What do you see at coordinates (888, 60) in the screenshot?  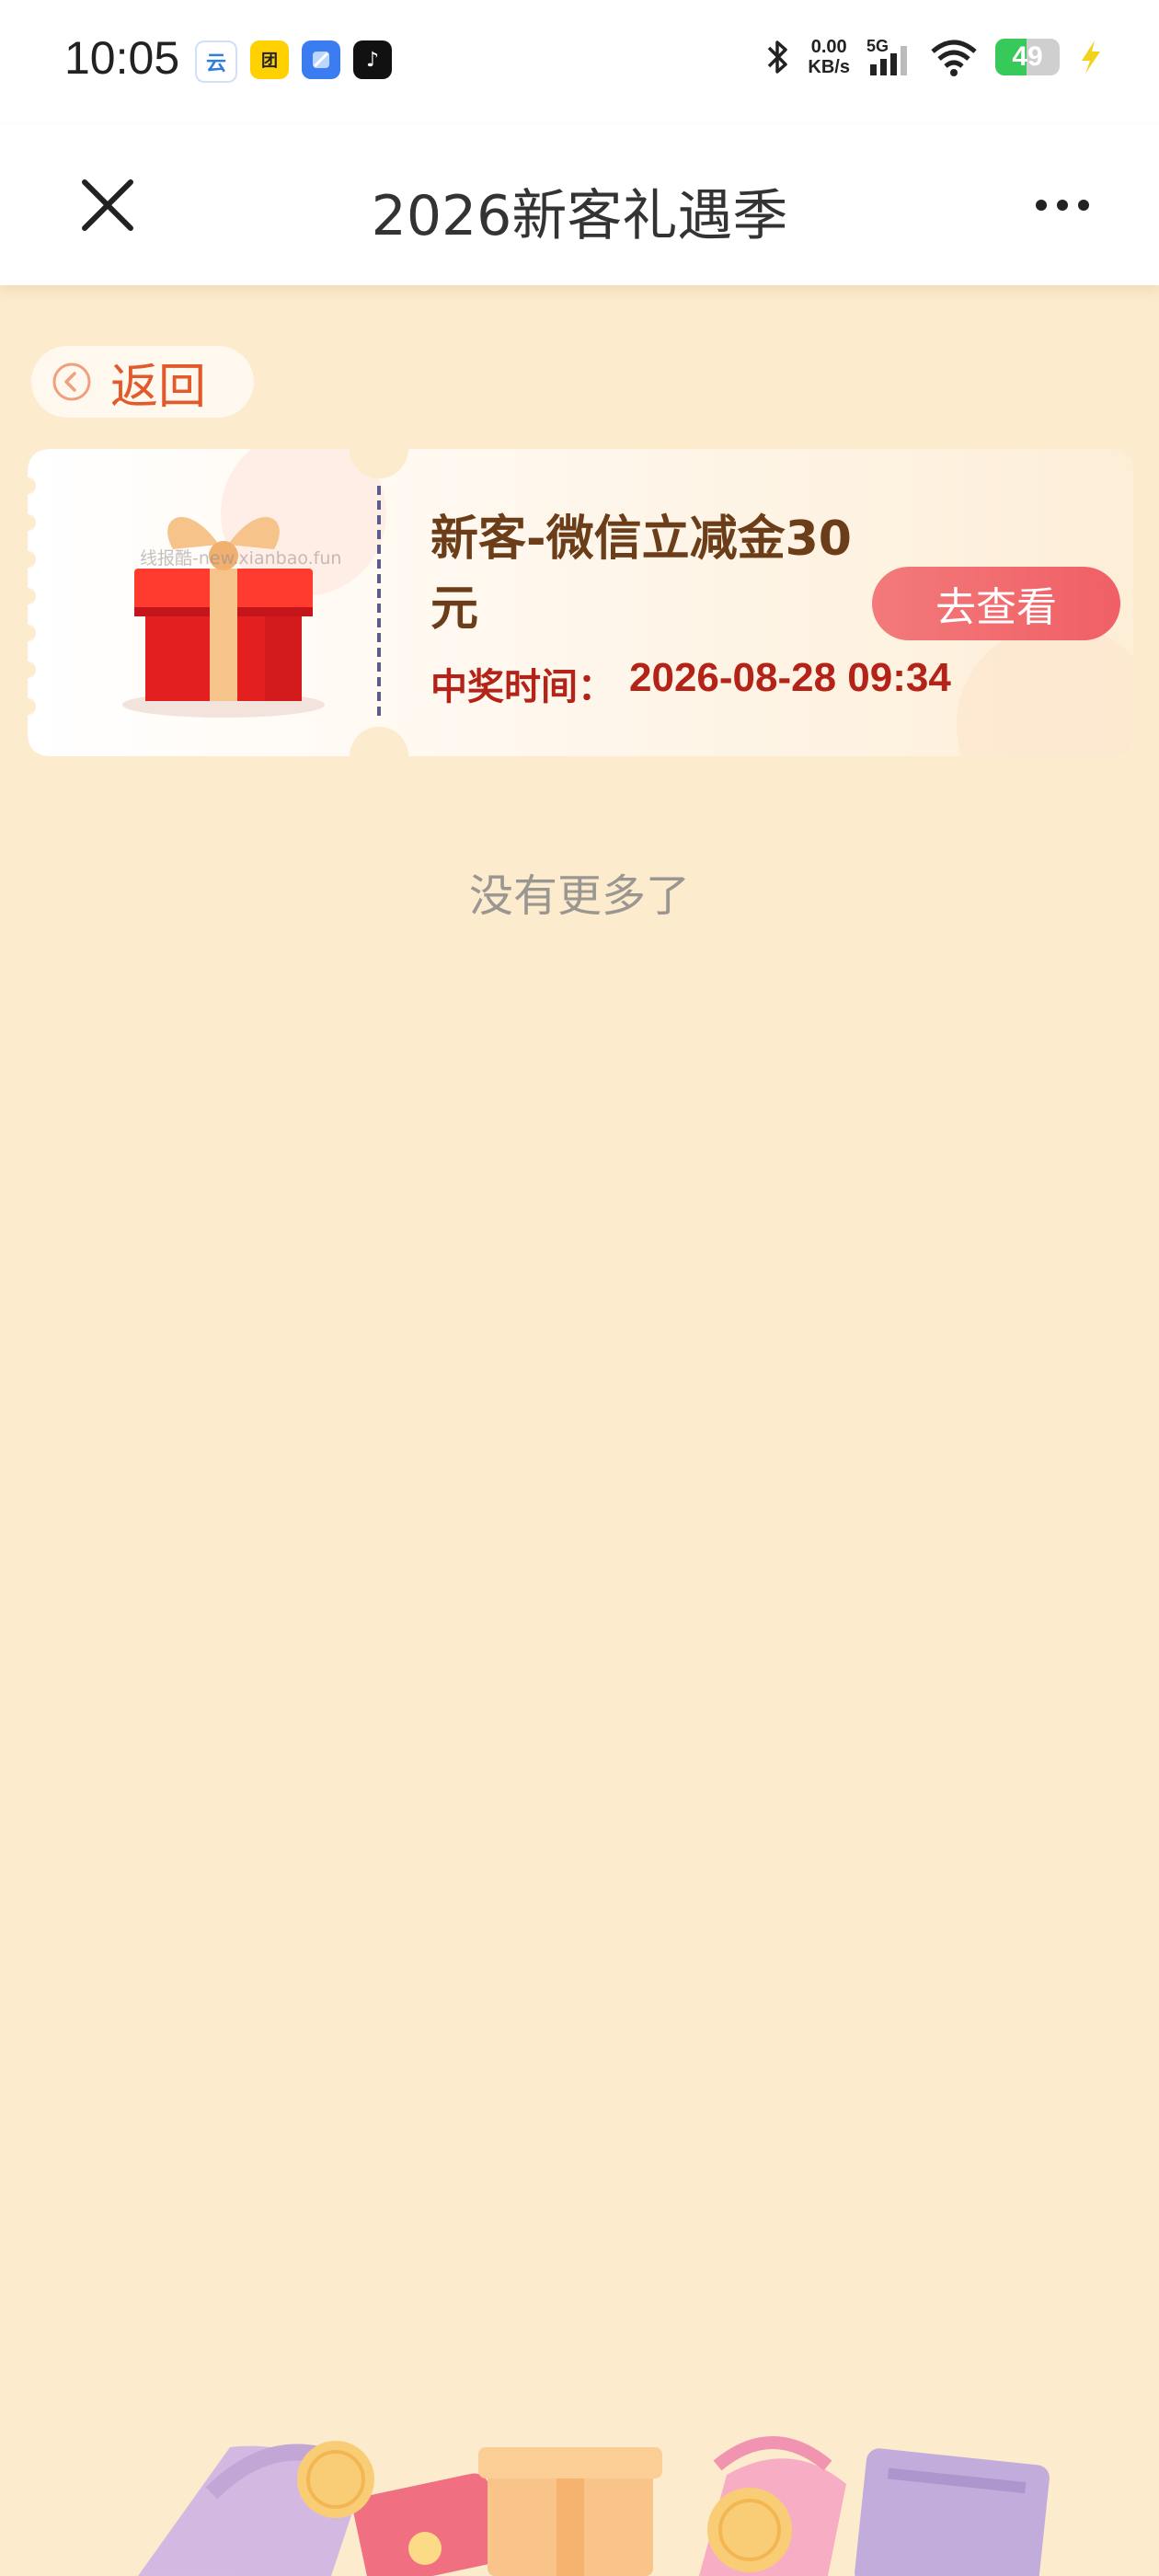 I see `signal-icon` at bounding box center [888, 60].